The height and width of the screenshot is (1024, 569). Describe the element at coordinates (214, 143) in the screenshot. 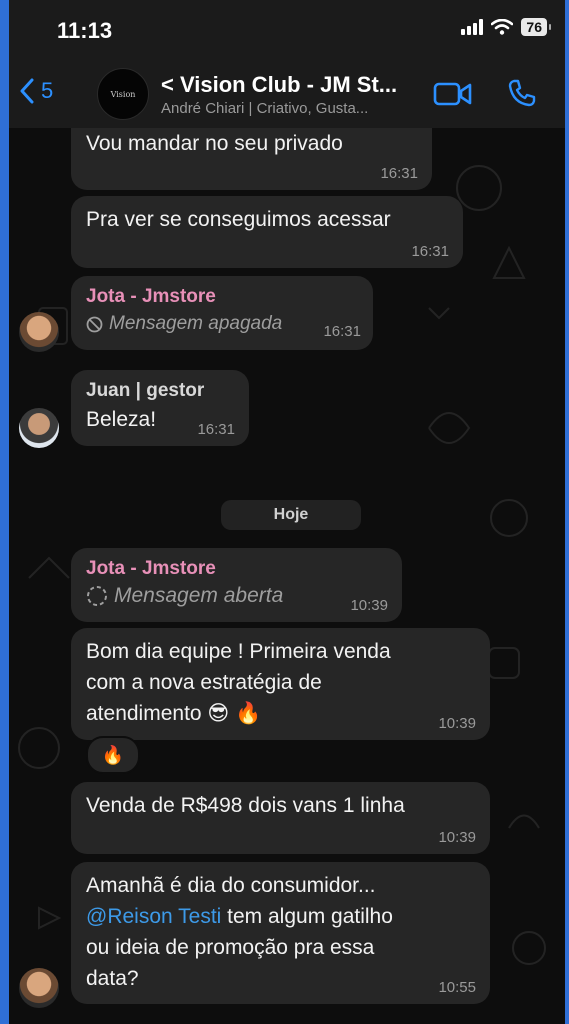

I see `message-text: Vou mandar no seu privado` at that location.